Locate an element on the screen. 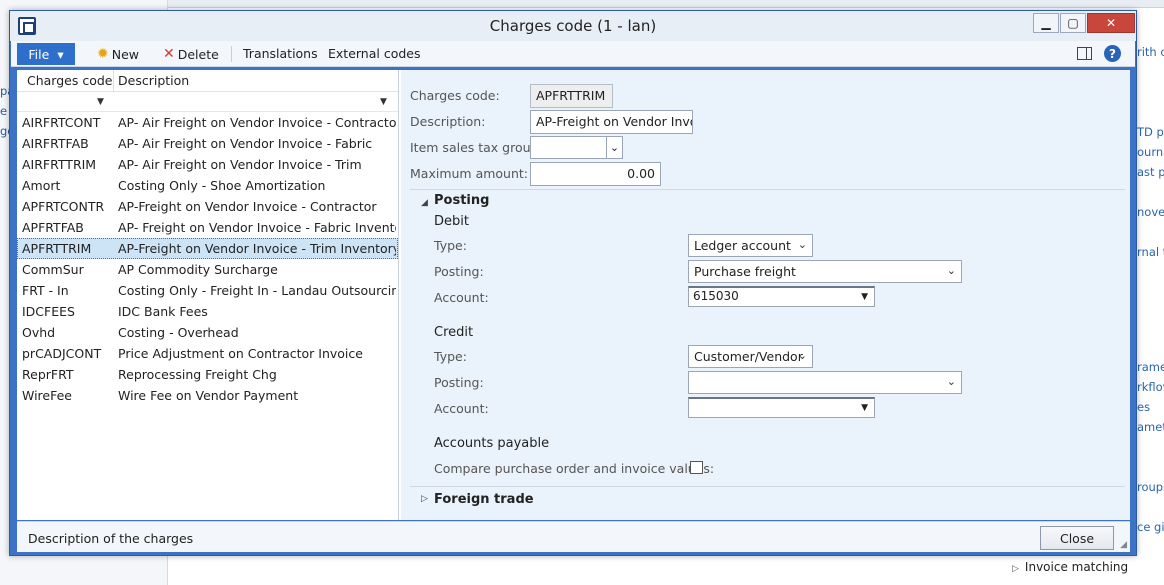  background-right-fragment: amet is located at coordinates (1150, 427).